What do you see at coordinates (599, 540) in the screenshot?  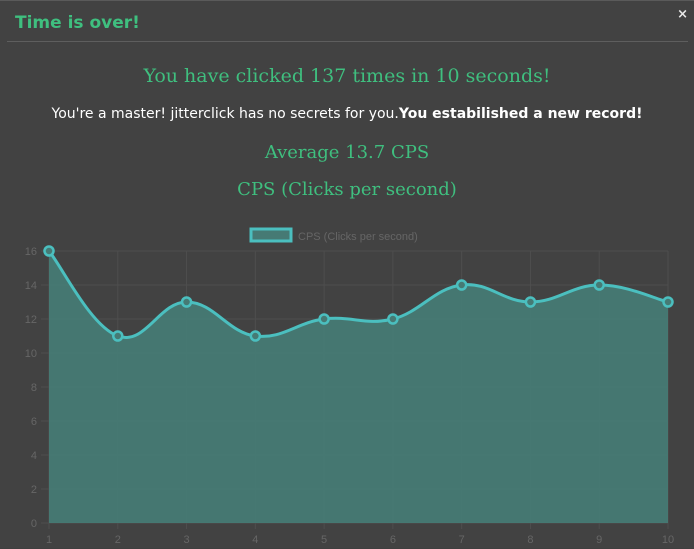 I see `x-tick-label: 9` at bounding box center [599, 540].